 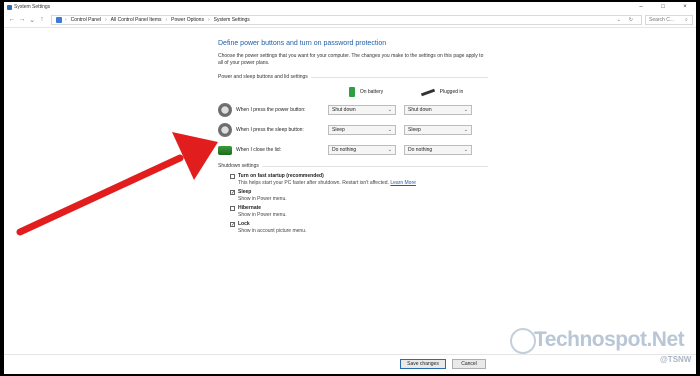 I want to click on sleep-button-plugged-select: Sleep ⌄, so click(x=438, y=130).